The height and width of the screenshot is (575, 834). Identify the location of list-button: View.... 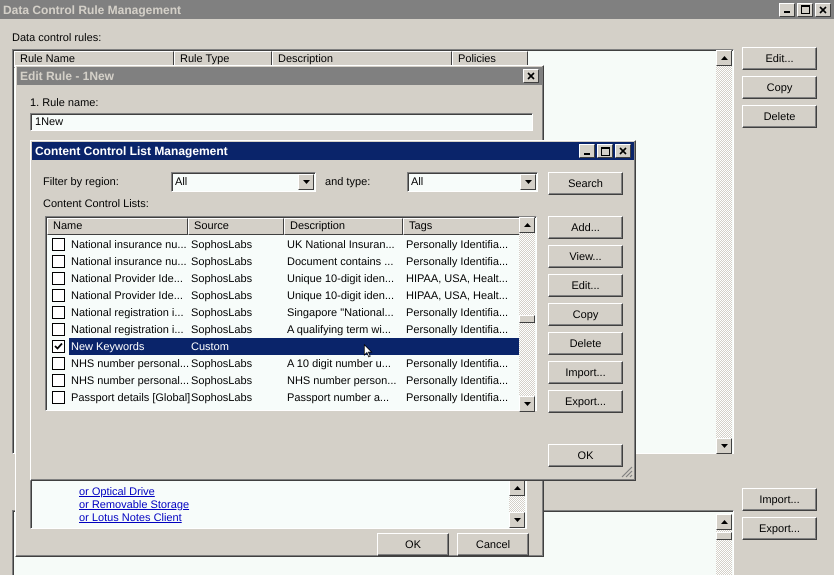
(585, 256).